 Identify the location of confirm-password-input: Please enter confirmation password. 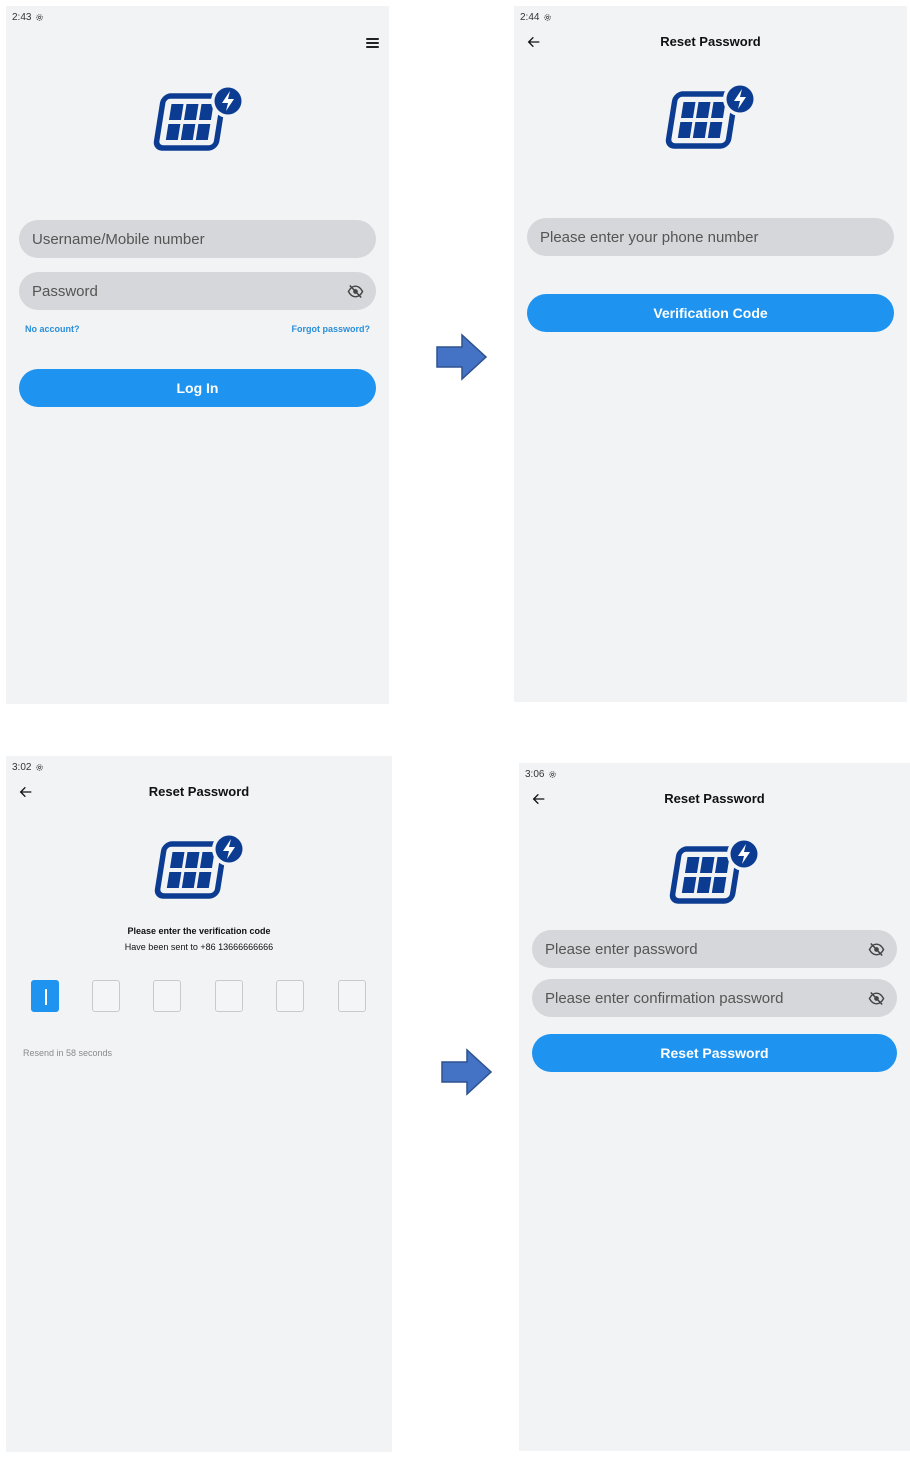
(714, 998).